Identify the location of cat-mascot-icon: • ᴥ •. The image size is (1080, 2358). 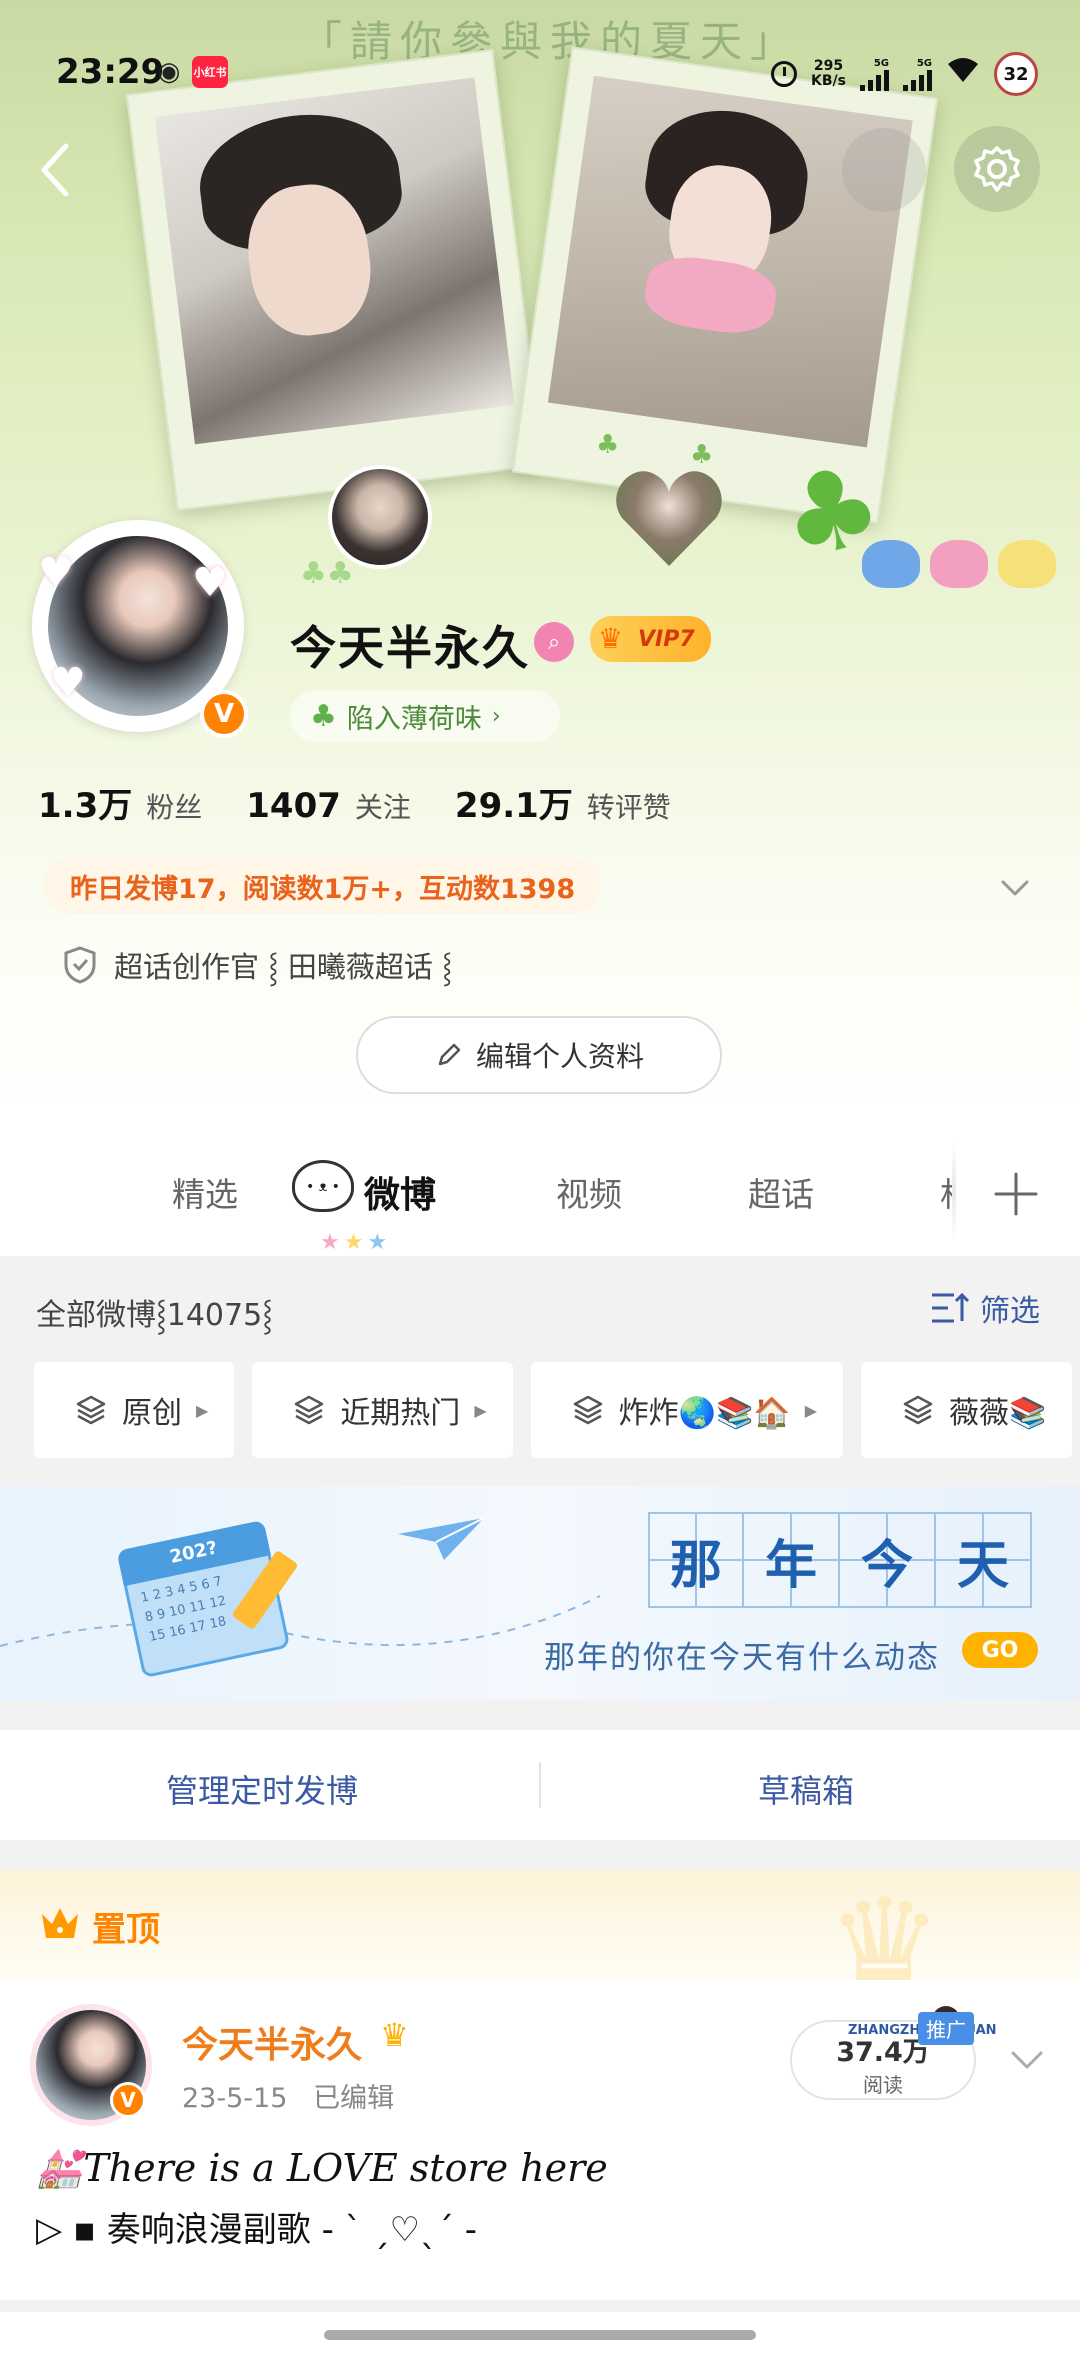
(323, 1186).